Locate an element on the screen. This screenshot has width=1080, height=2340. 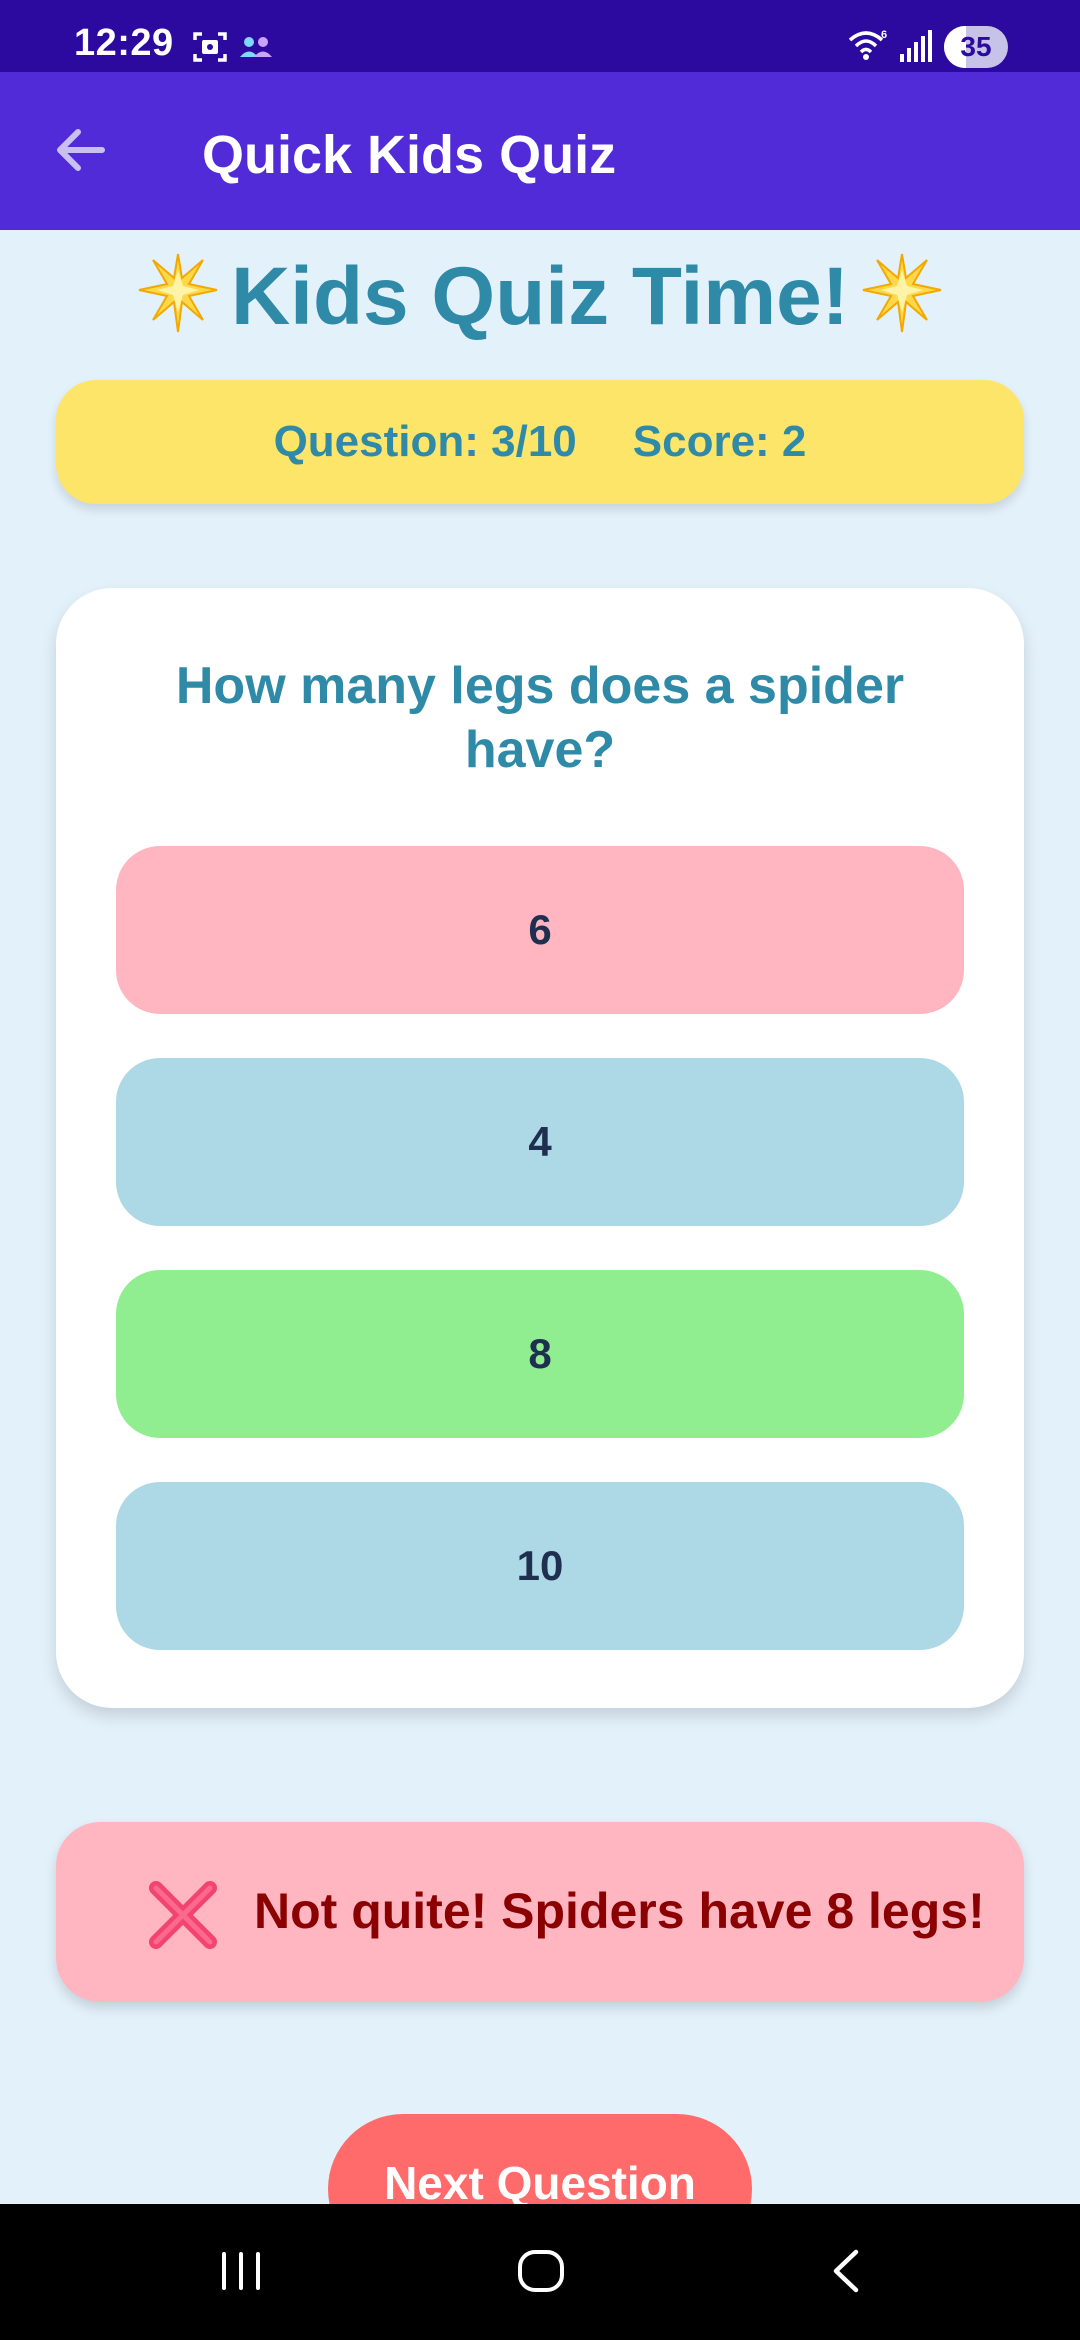
answer-button: 10 is located at coordinates (540, 1566).